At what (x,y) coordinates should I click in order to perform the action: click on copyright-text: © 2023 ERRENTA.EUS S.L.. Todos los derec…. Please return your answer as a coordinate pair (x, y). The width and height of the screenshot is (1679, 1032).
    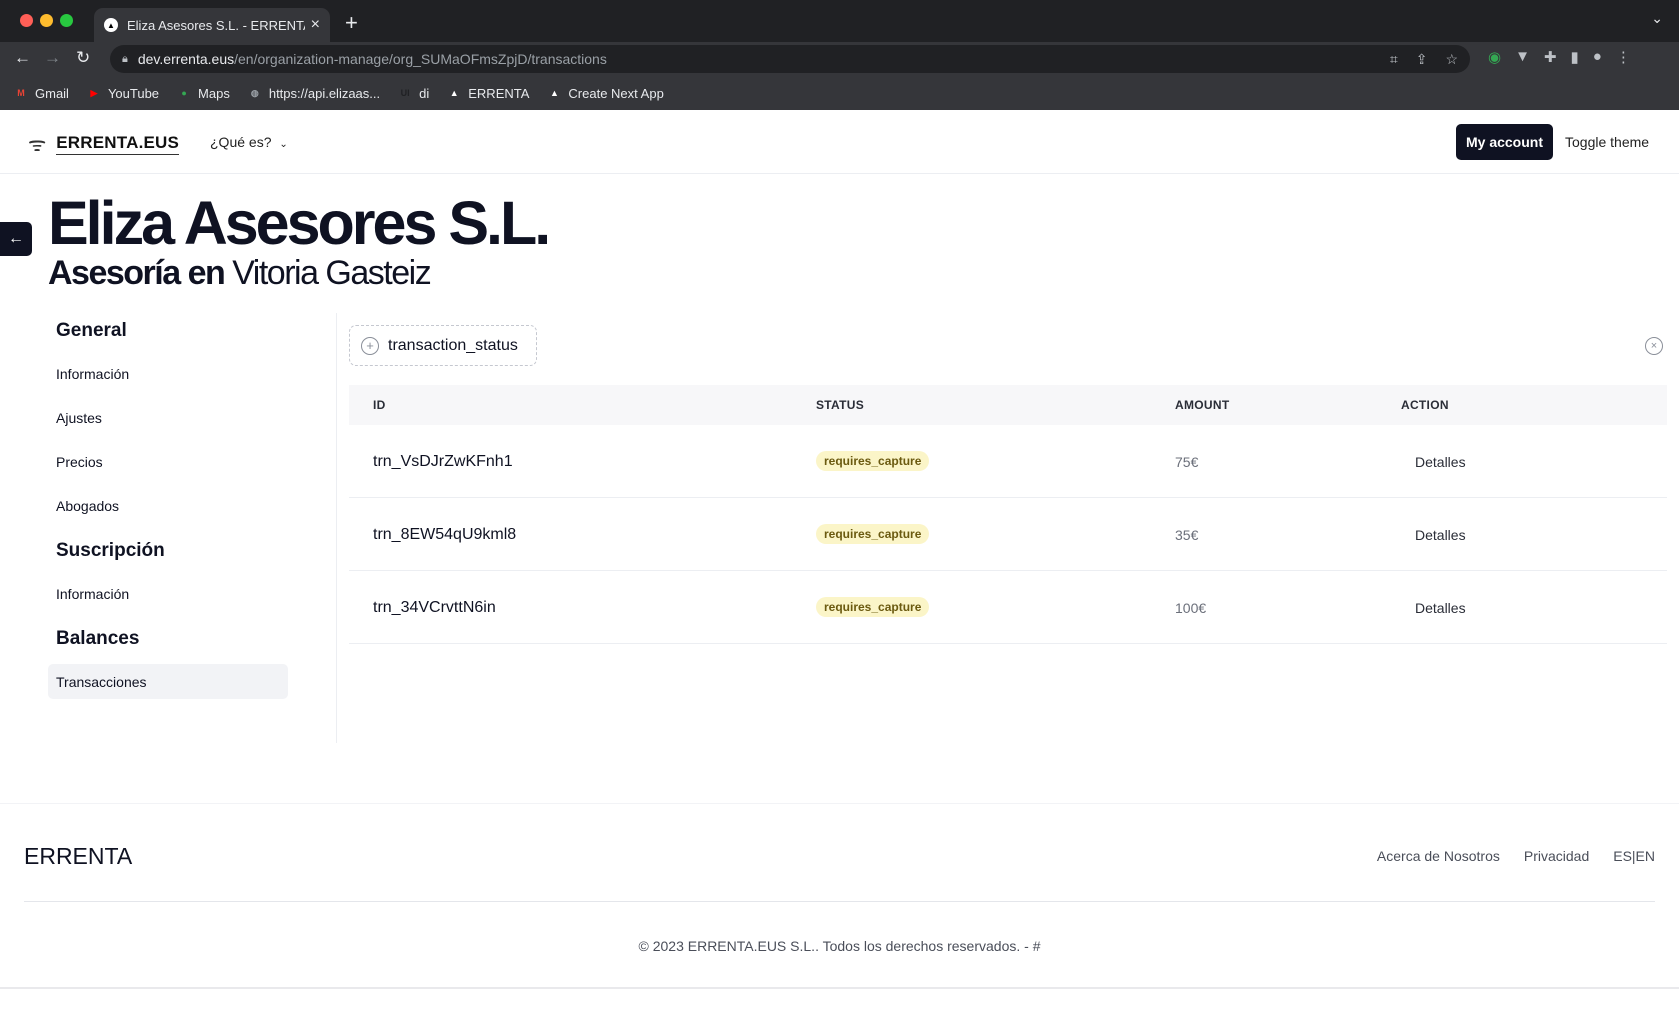
    Looking at the image, I should click on (839, 946).